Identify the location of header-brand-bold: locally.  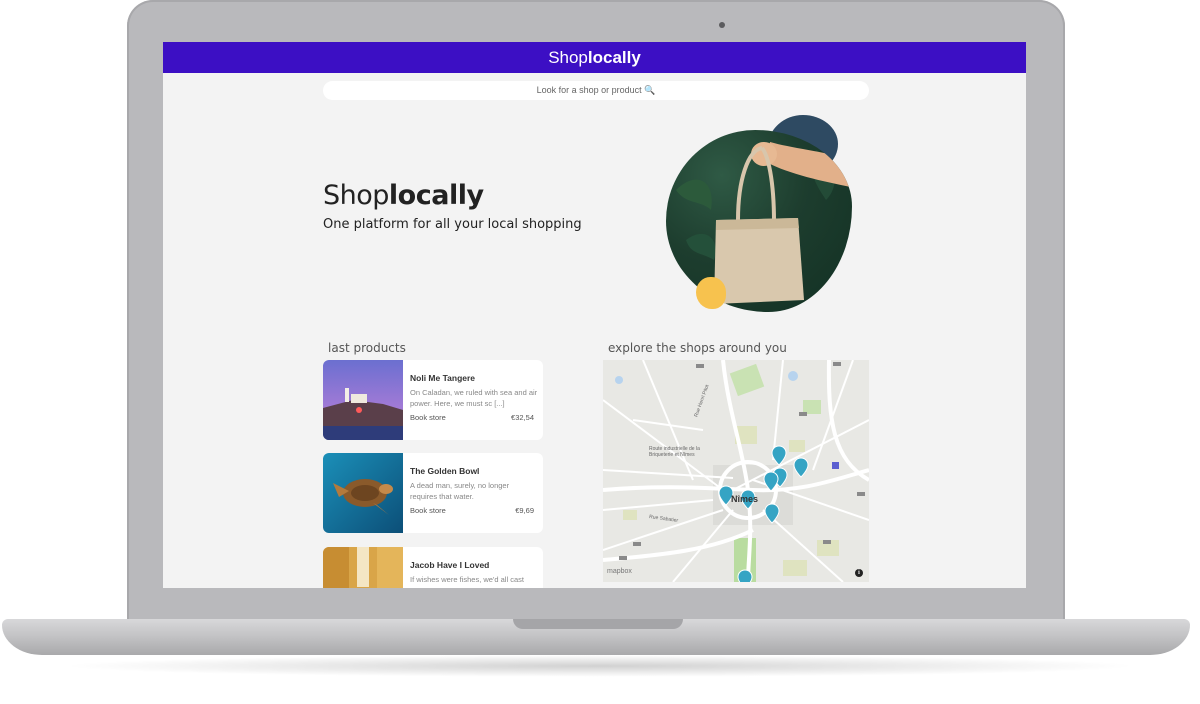
(614, 57).